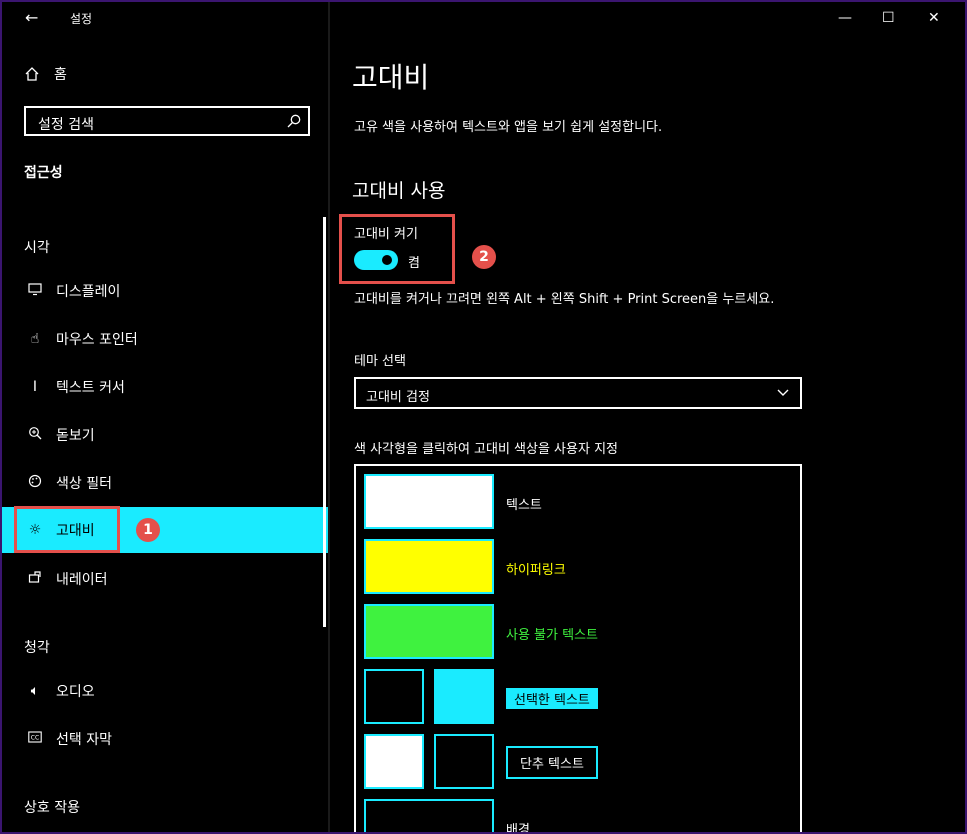  Describe the element at coordinates (165, 435) in the screenshot. I see `sidebar-item-magnifier: 돋보기` at that location.